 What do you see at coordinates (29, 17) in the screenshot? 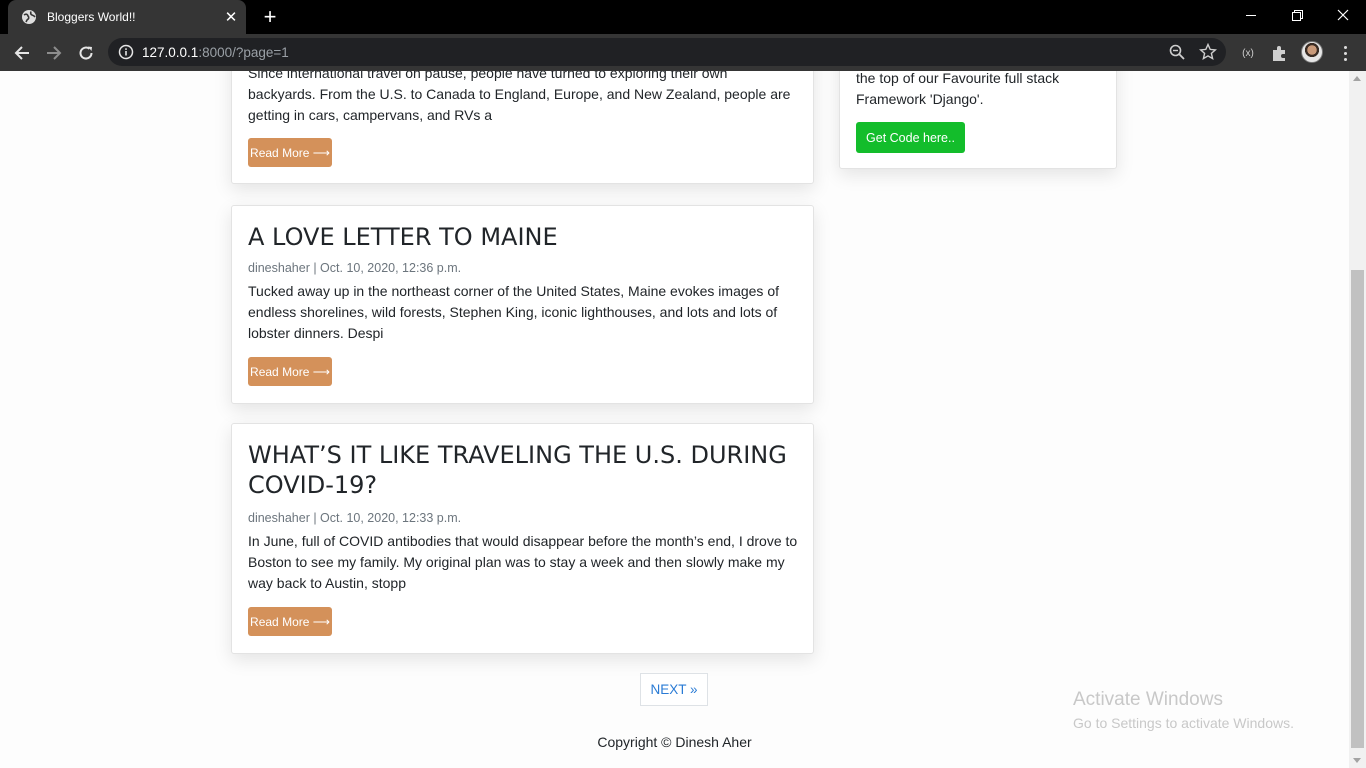
I see `globe-icon` at bounding box center [29, 17].